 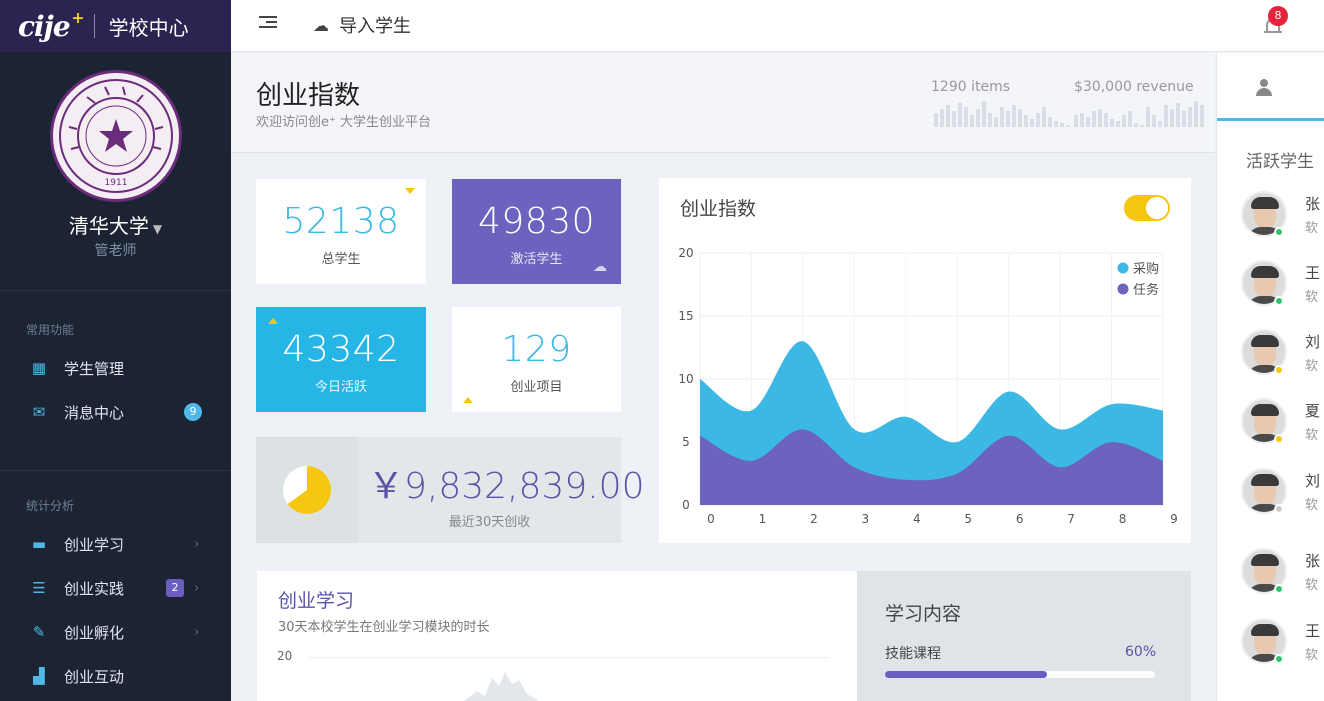 I want to click on content-item-percent: 60%, so click(x=1141, y=652).